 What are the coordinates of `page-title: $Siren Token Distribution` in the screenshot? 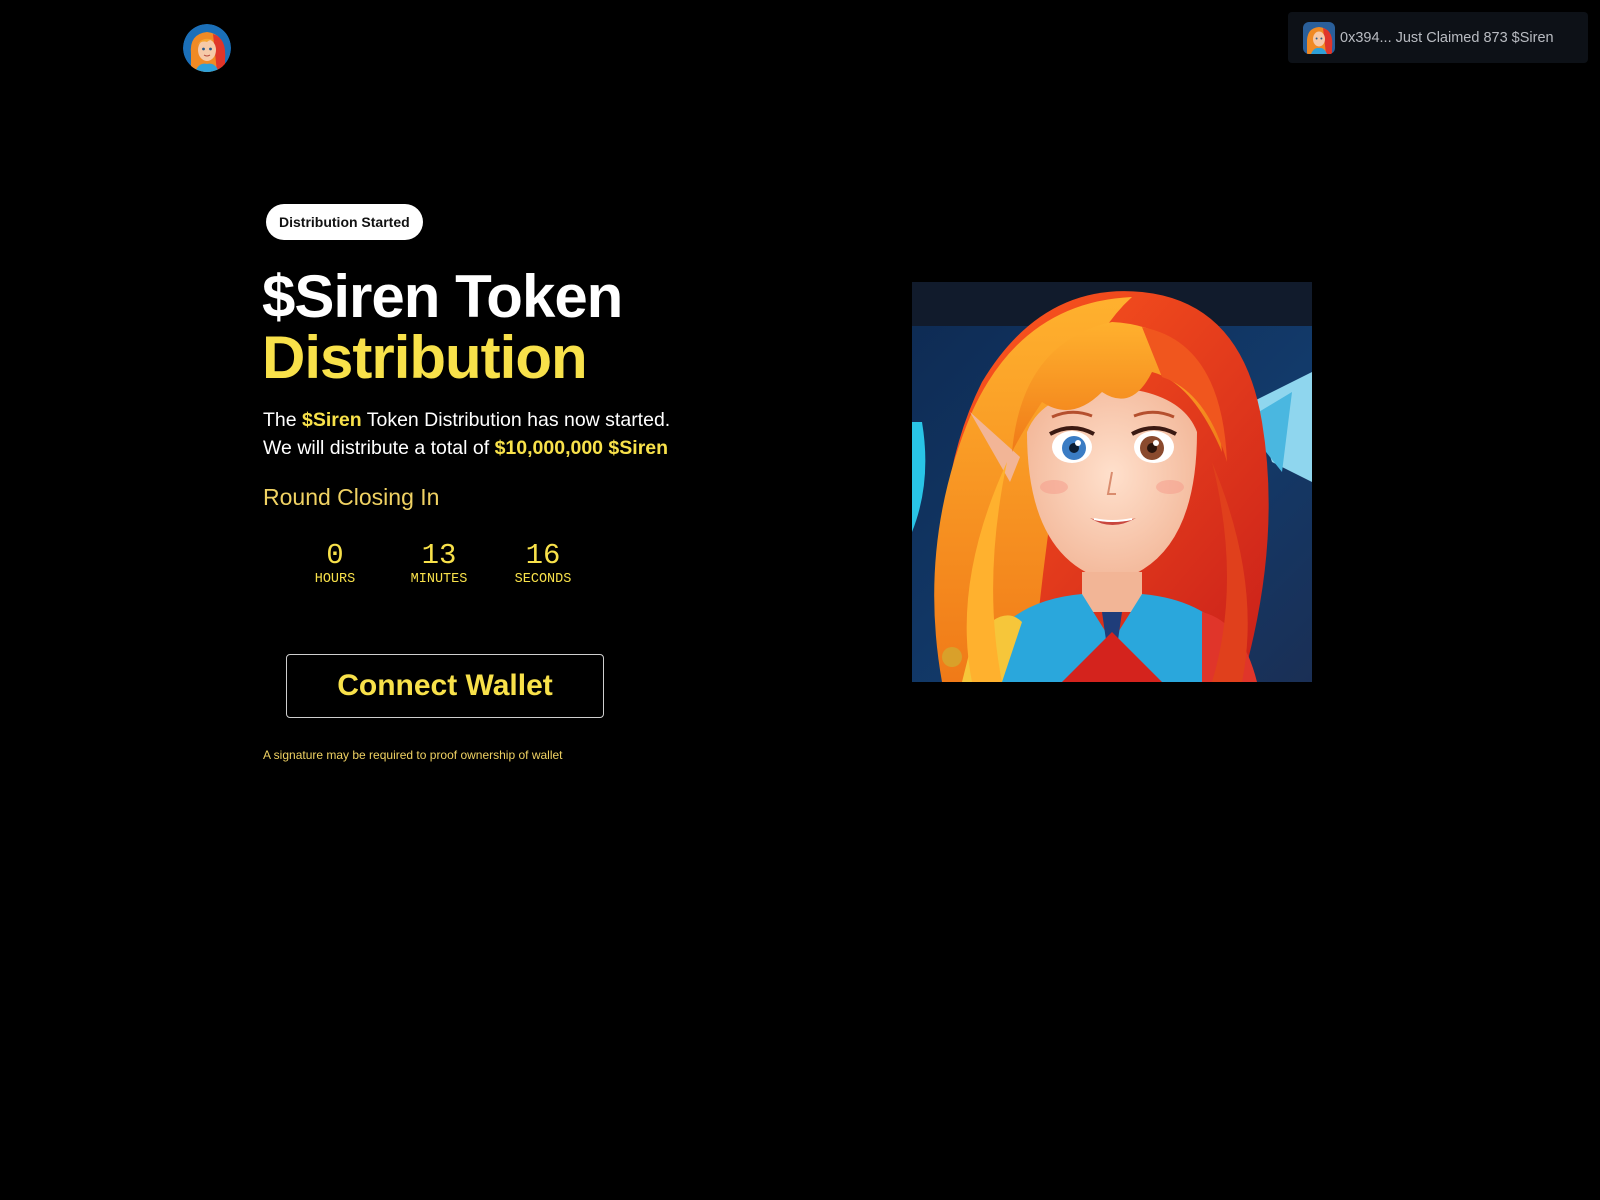 It's located at (442, 327).